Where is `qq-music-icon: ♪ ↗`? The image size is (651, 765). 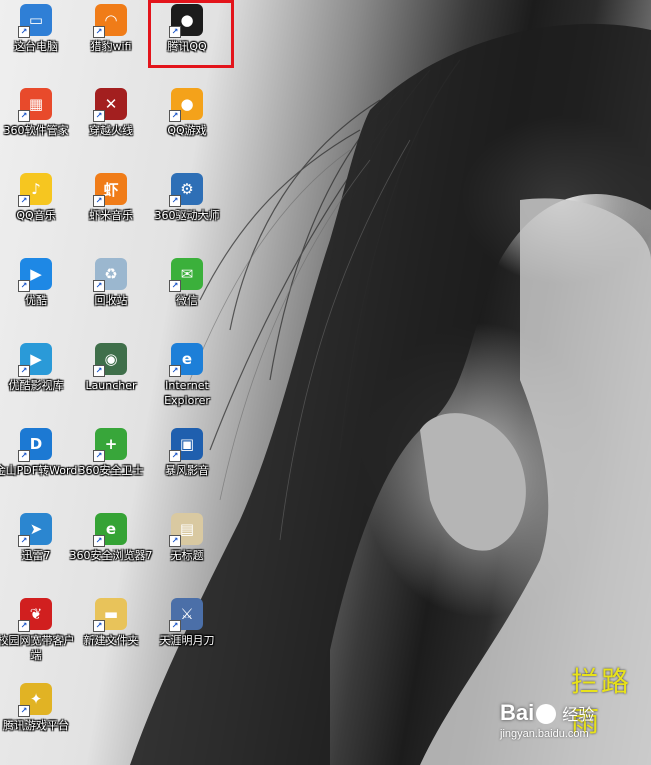 qq-music-icon: ♪ ↗ is located at coordinates (35, 190).